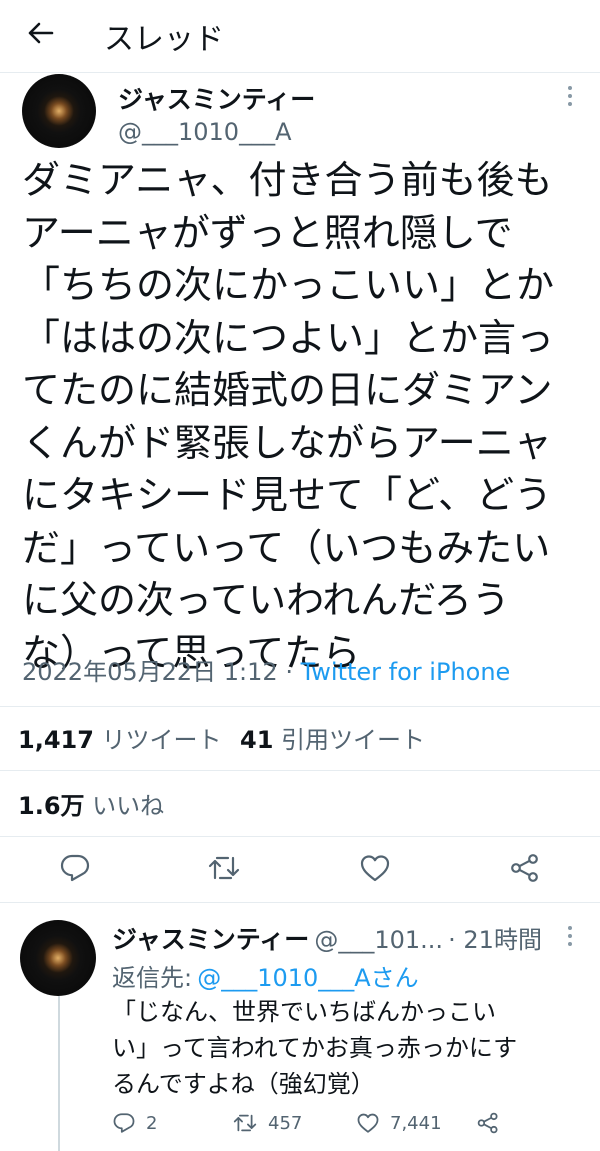  Describe the element at coordinates (128, 806) in the screenshot. I see `like-label: いいね` at that location.